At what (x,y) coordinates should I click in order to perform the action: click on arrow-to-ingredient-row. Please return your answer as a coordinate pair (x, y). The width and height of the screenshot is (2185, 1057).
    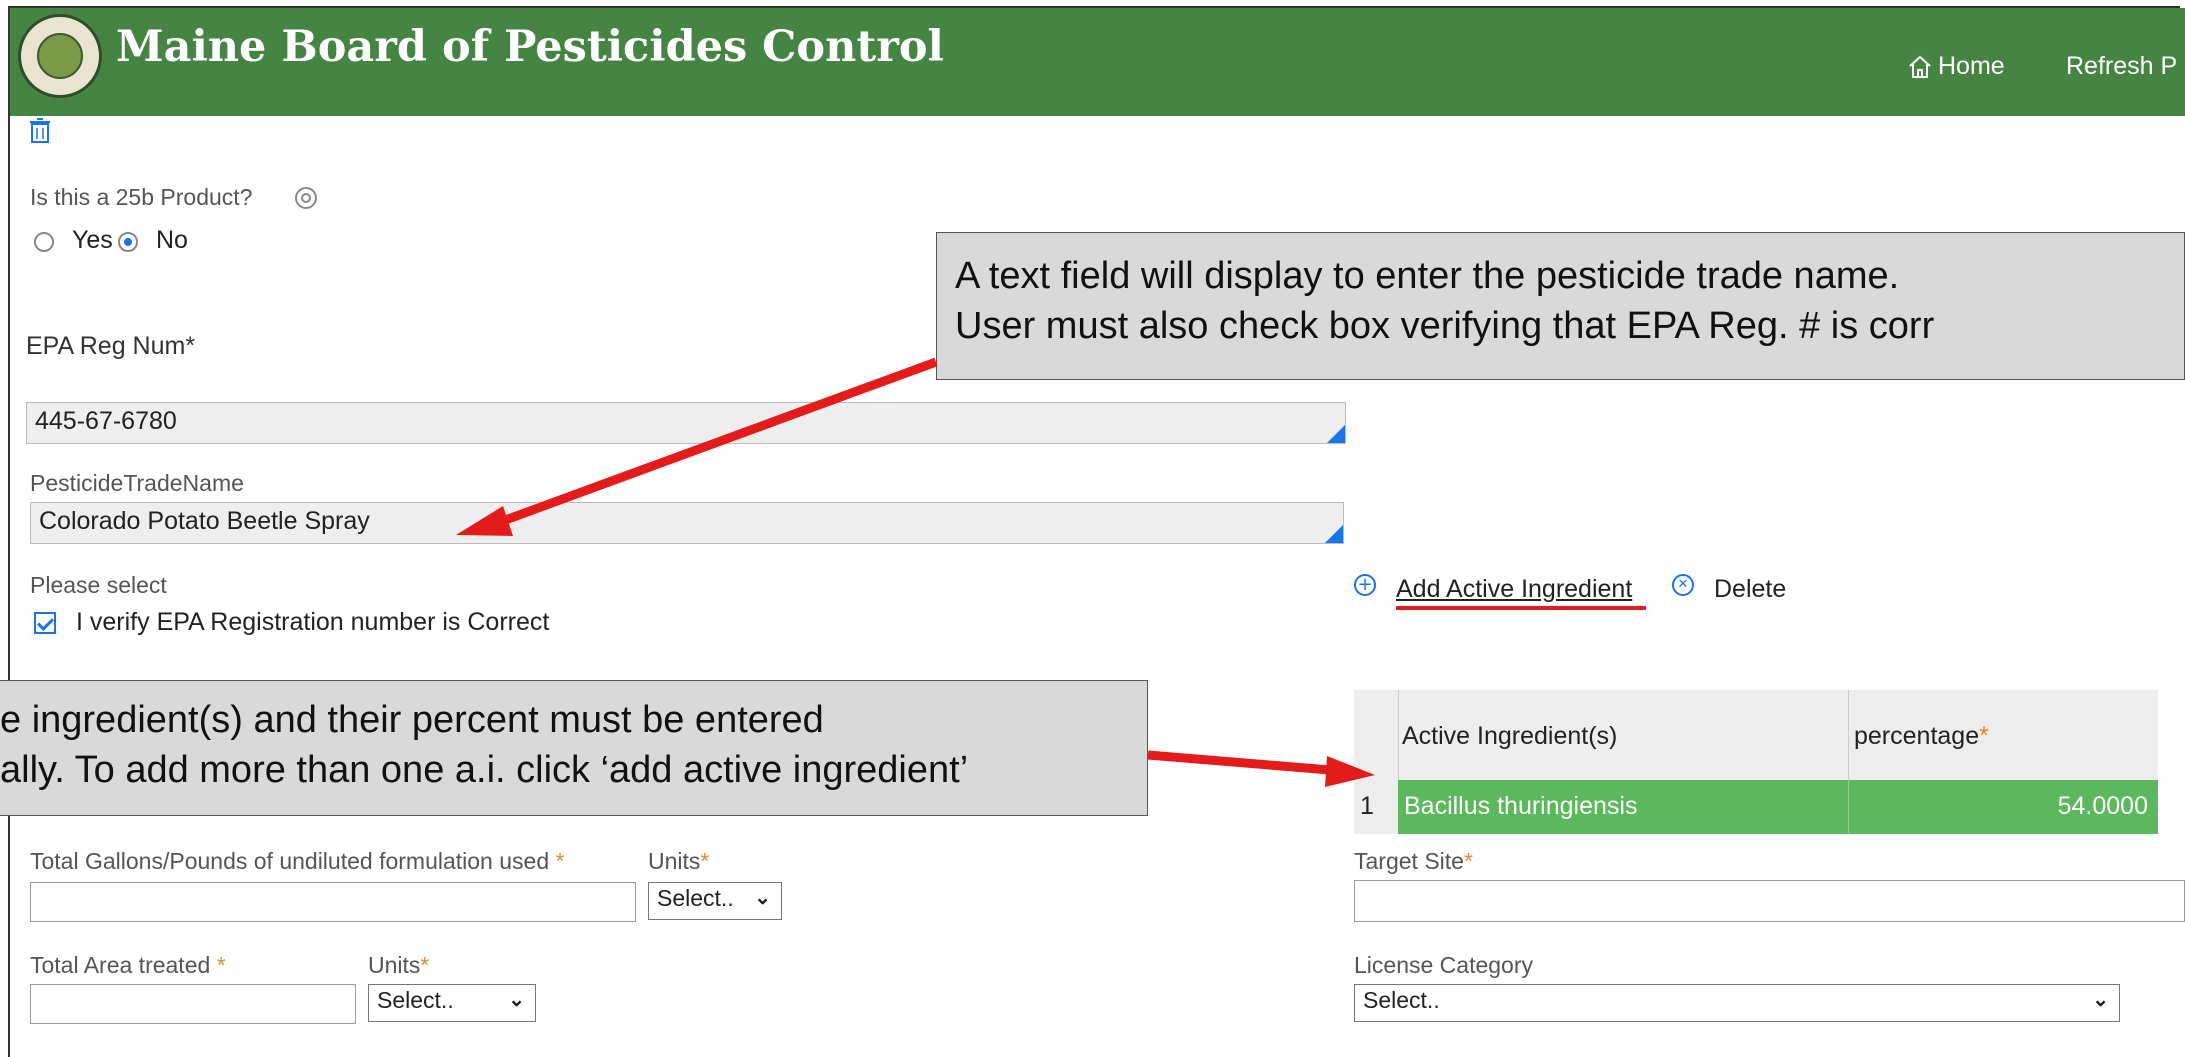
    Looking at the image, I should click on (1261, 768).